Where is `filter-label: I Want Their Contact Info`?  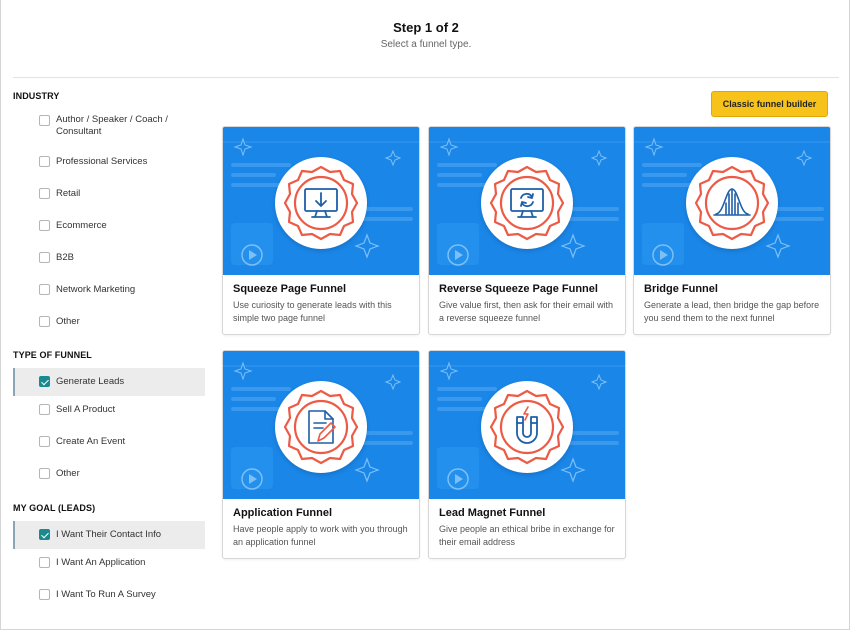 filter-label: I Want Their Contact Info is located at coordinates (109, 534).